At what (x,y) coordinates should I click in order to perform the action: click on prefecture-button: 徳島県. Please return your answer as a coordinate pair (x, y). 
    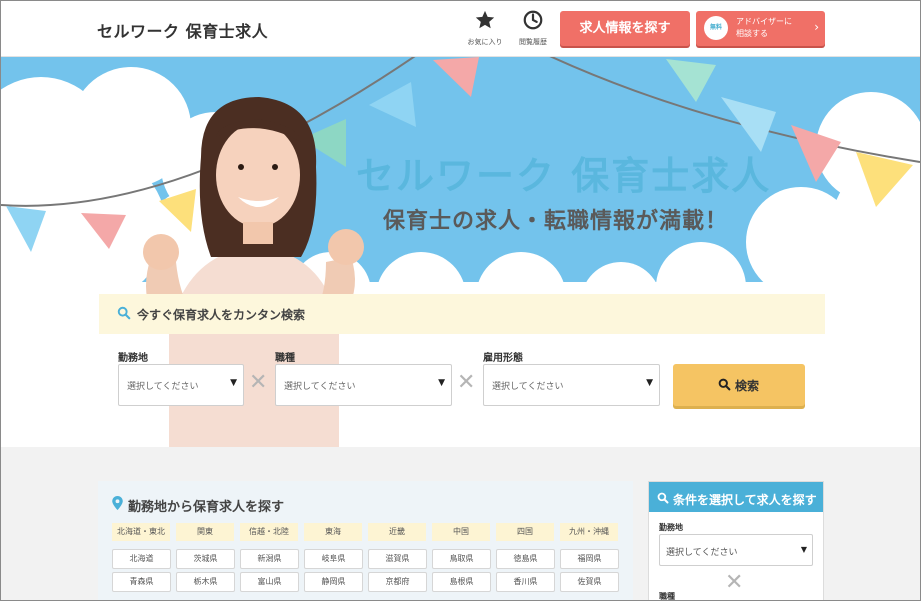
    Looking at the image, I should click on (525, 559).